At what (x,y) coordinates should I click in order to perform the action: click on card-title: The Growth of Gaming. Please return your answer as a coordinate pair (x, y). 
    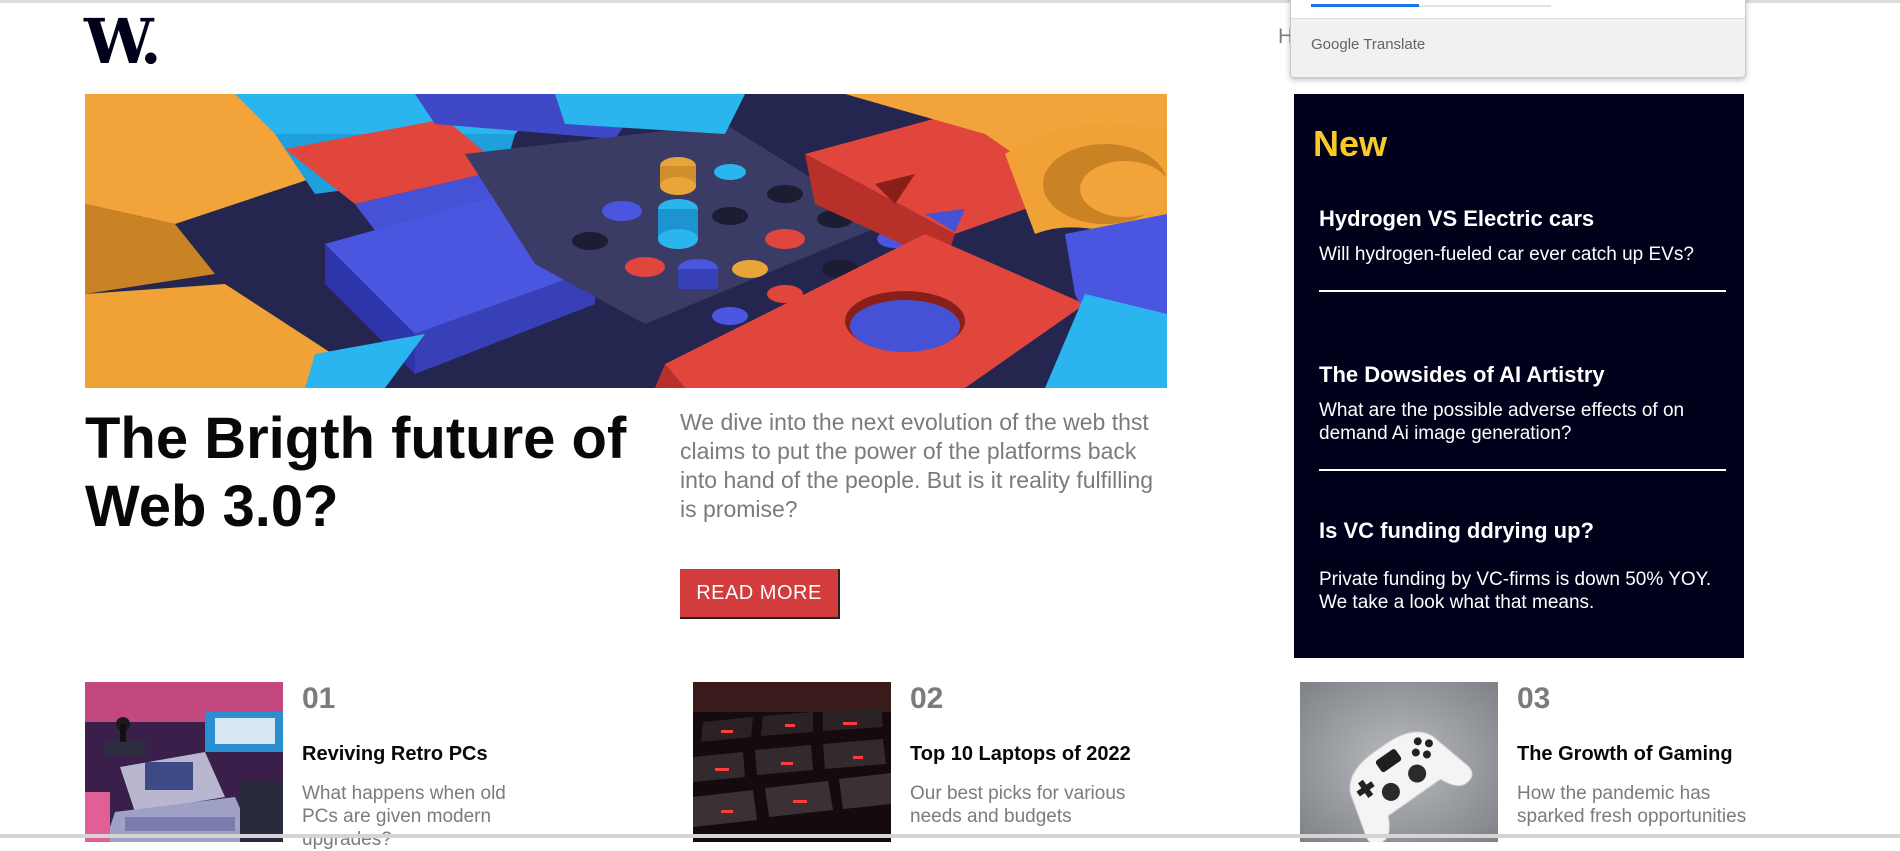
    Looking at the image, I should click on (1637, 754).